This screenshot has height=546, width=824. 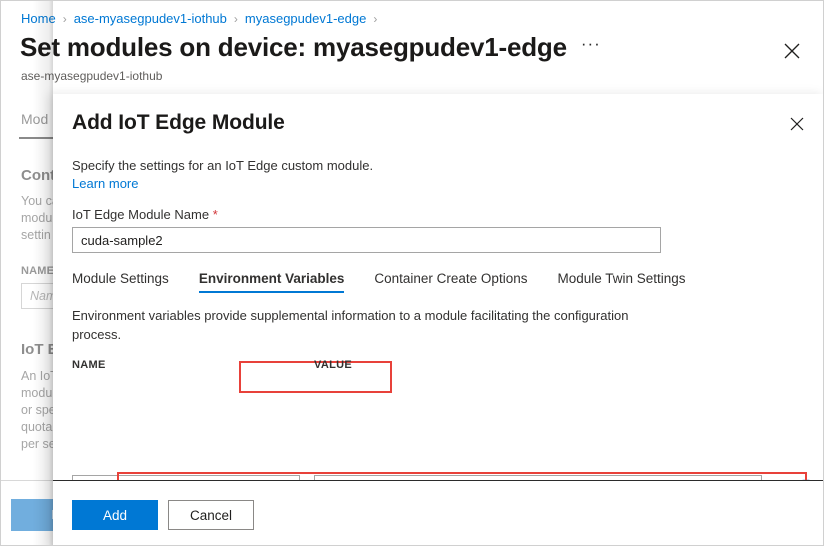 I want to click on column-header-name: NAME, so click(x=89, y=365).